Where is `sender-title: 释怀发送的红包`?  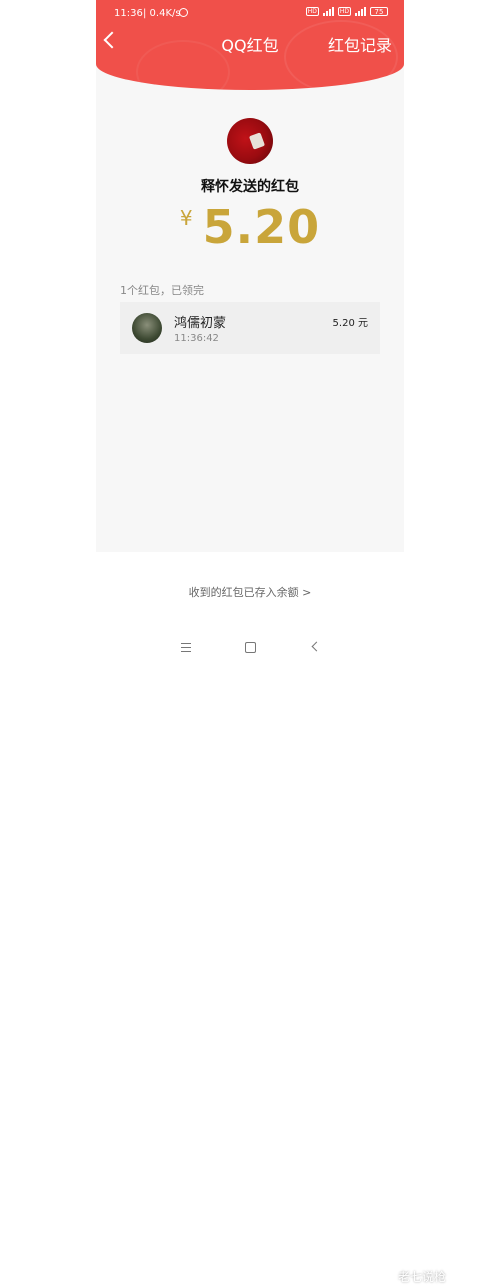
sender-title: 释怀发送的红包 is located at coordinates (250, 187).